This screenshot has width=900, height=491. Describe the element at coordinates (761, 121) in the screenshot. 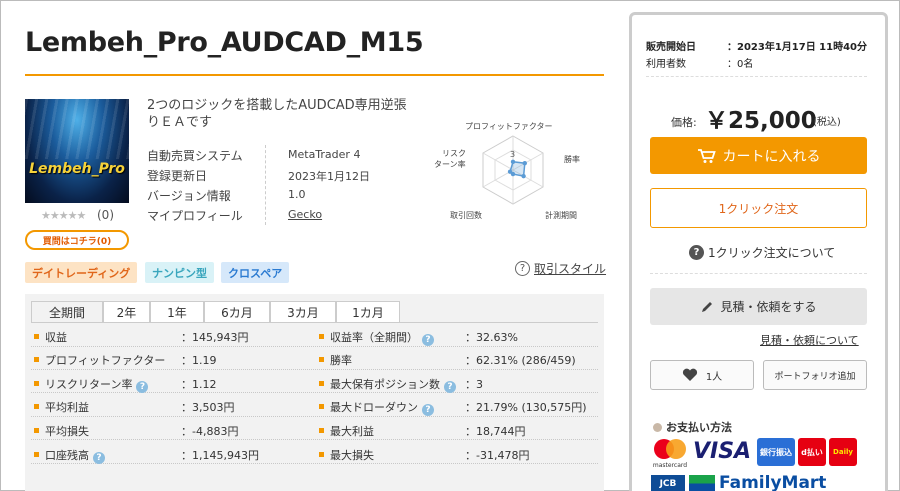

I see `price-value: ￥25,000` at that location.